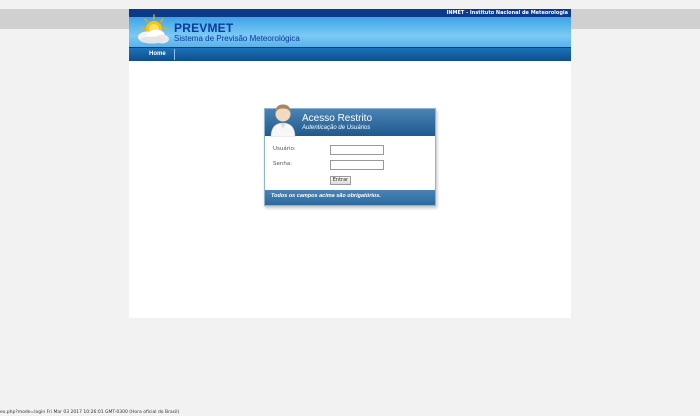 The height and width of the screenshot is (416, 700). What do you see at coordinates (357, 150) in the screenshot?
I see `username-input` at bounding box center [357, 150].